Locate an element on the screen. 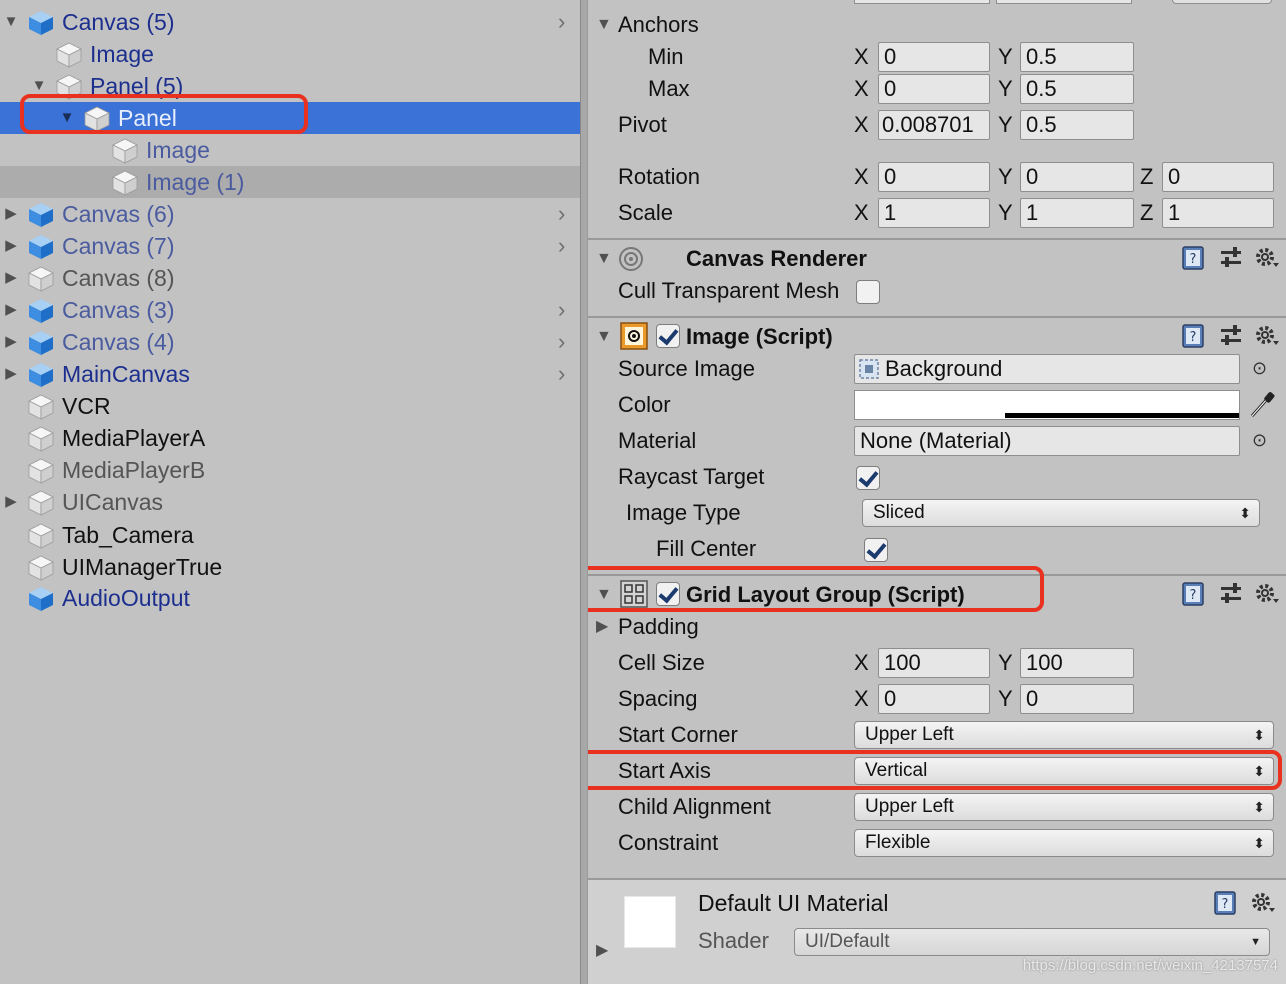 The image size is (1286, 984). constraint-dropdown: Flexible ⬍ is located at coordinates (1064, 843).